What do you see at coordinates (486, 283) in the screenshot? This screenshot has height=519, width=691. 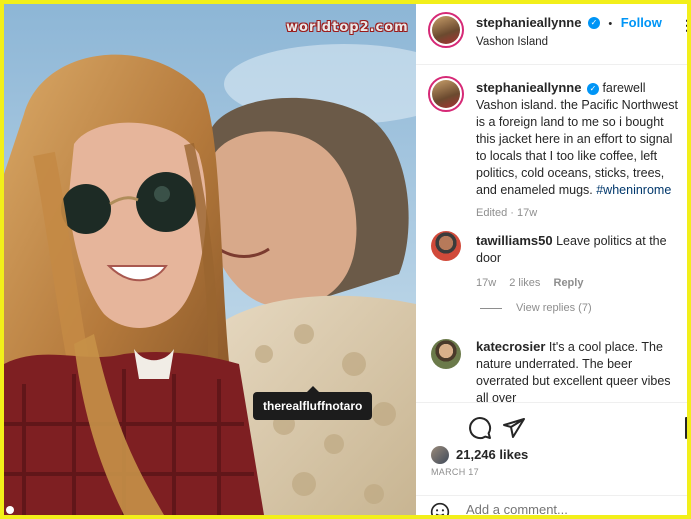 I see `comment-age: 17w` at bounding box center [486, 283].